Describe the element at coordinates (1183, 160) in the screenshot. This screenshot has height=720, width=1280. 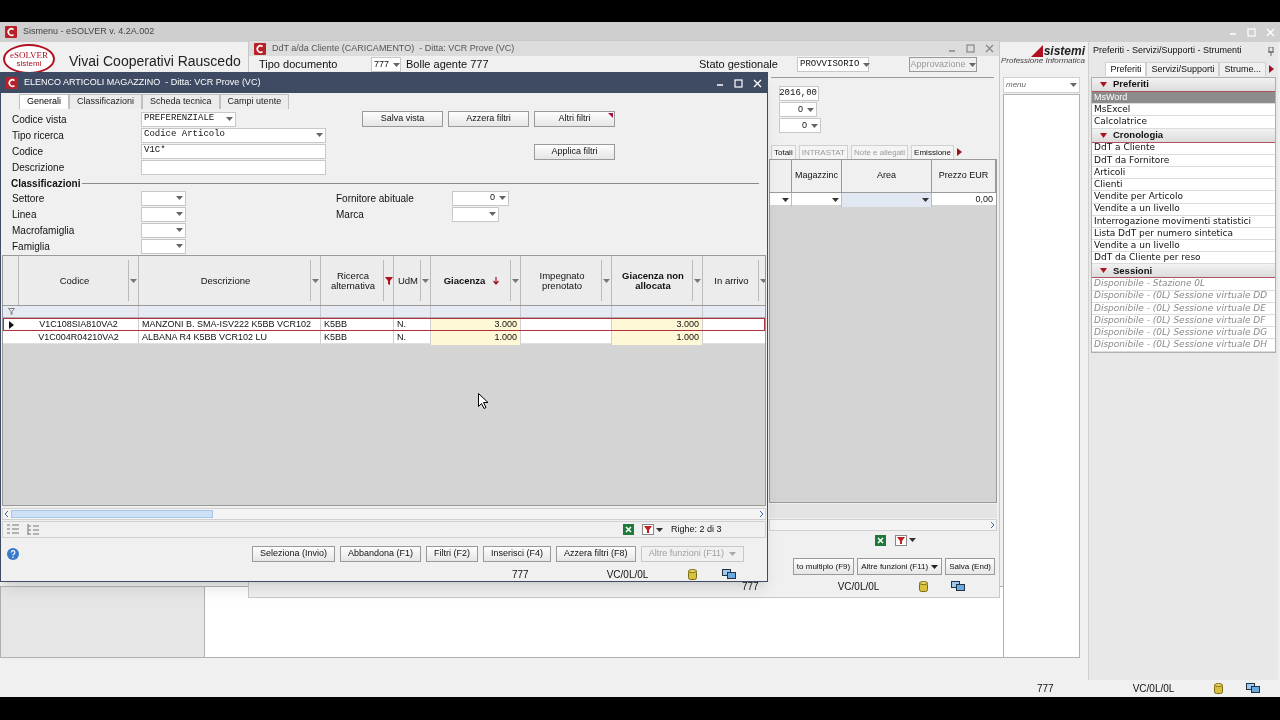
I see `list-item: DdT da Fornitore` at that location.